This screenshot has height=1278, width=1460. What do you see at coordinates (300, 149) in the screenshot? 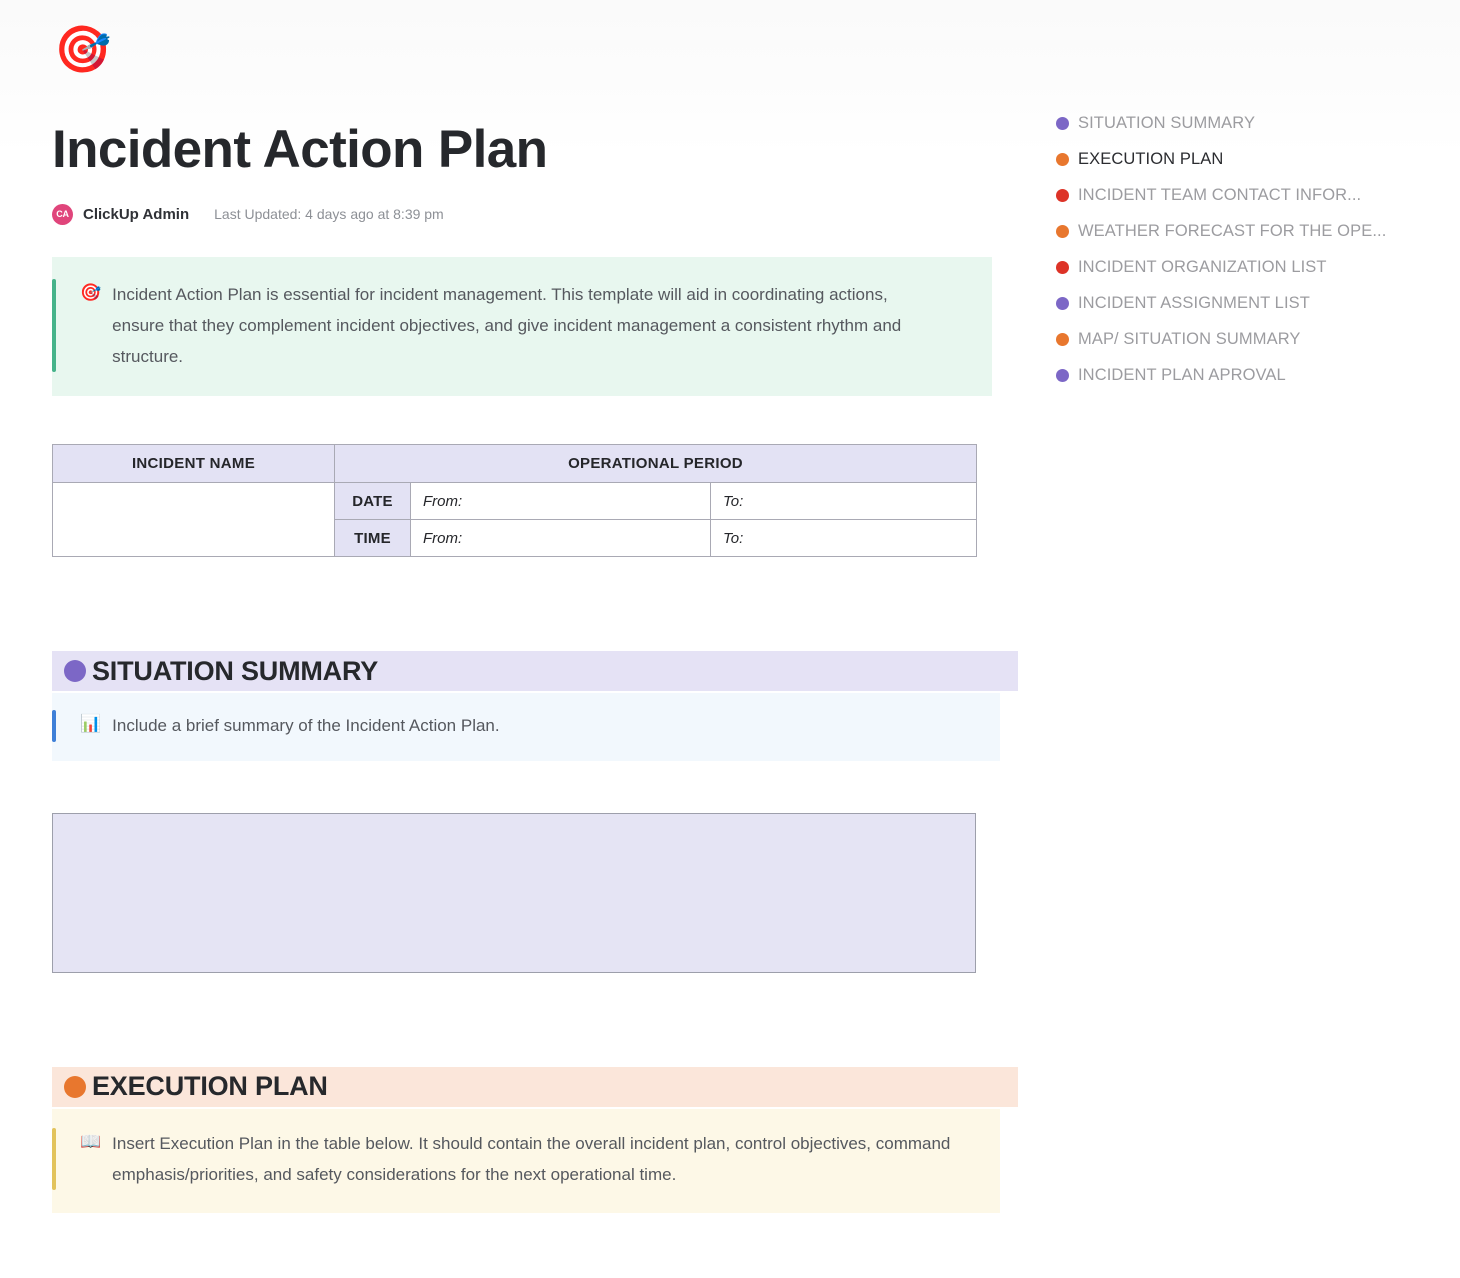
I see `page-title: Incident Action Plan` at bounding box center [300, 149].